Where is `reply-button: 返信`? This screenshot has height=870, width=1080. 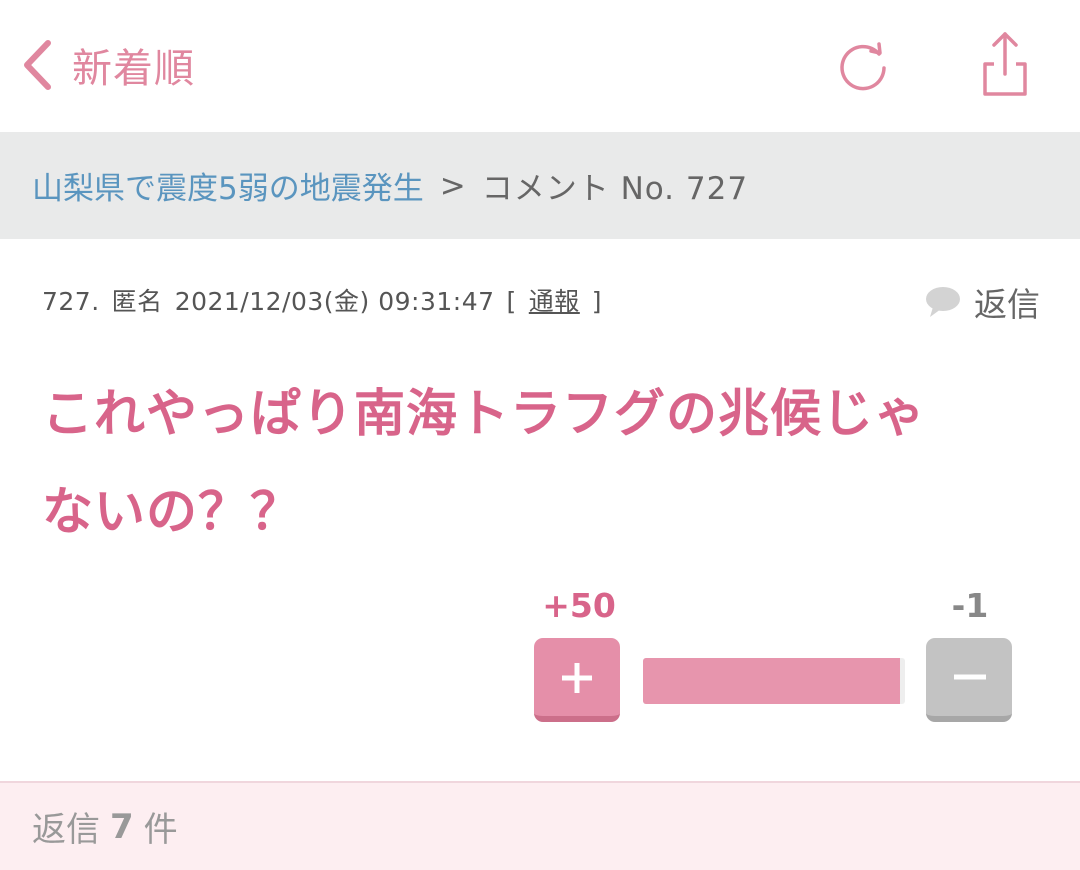 reply-button: 返信 is located at coordinates (982, 302).